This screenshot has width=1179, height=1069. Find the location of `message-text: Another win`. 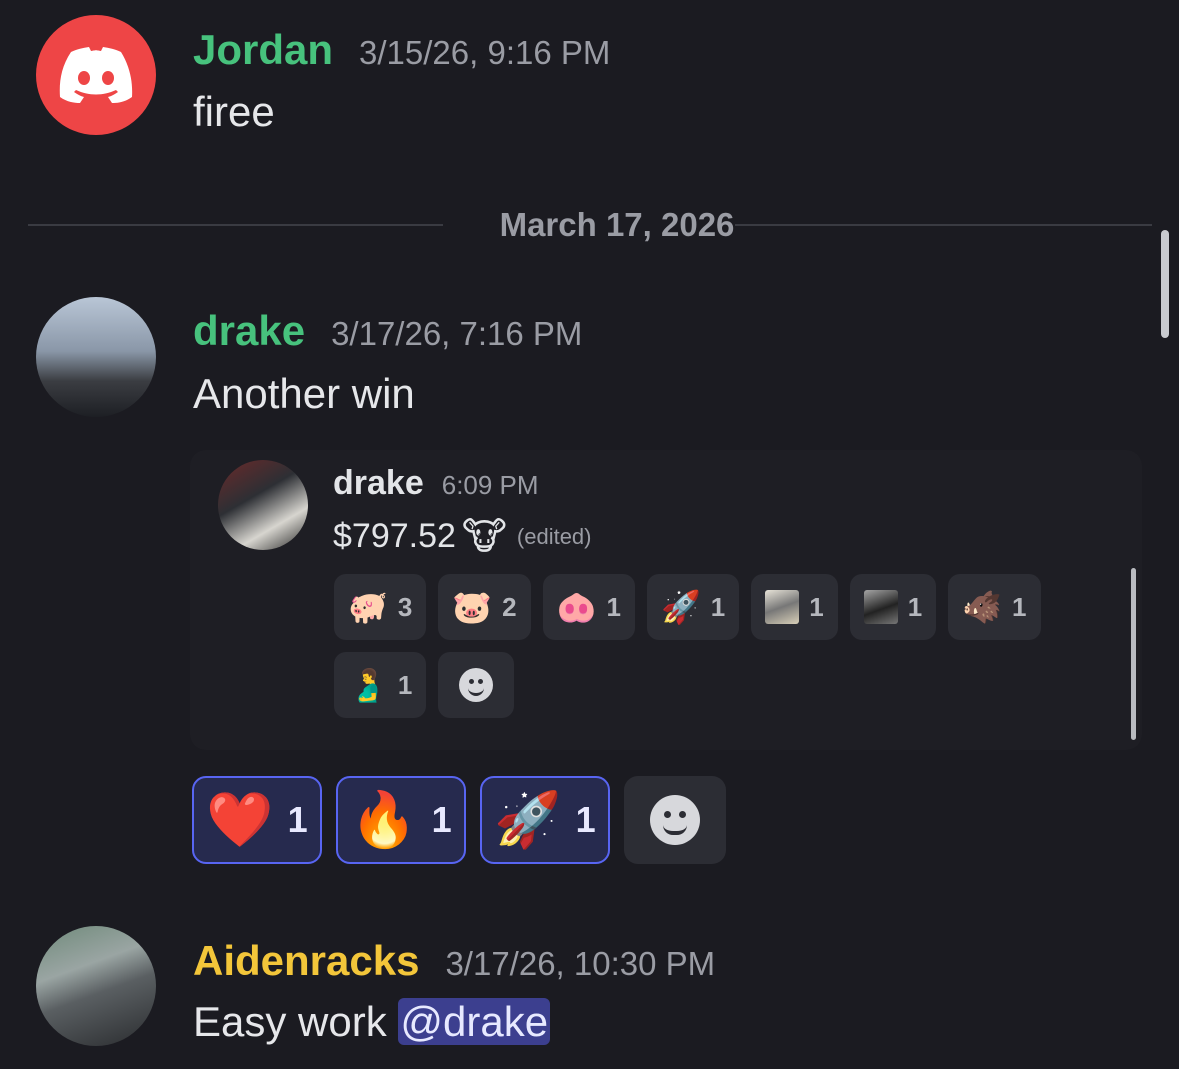

message-text: Another win is located at coordinates (304, 393).